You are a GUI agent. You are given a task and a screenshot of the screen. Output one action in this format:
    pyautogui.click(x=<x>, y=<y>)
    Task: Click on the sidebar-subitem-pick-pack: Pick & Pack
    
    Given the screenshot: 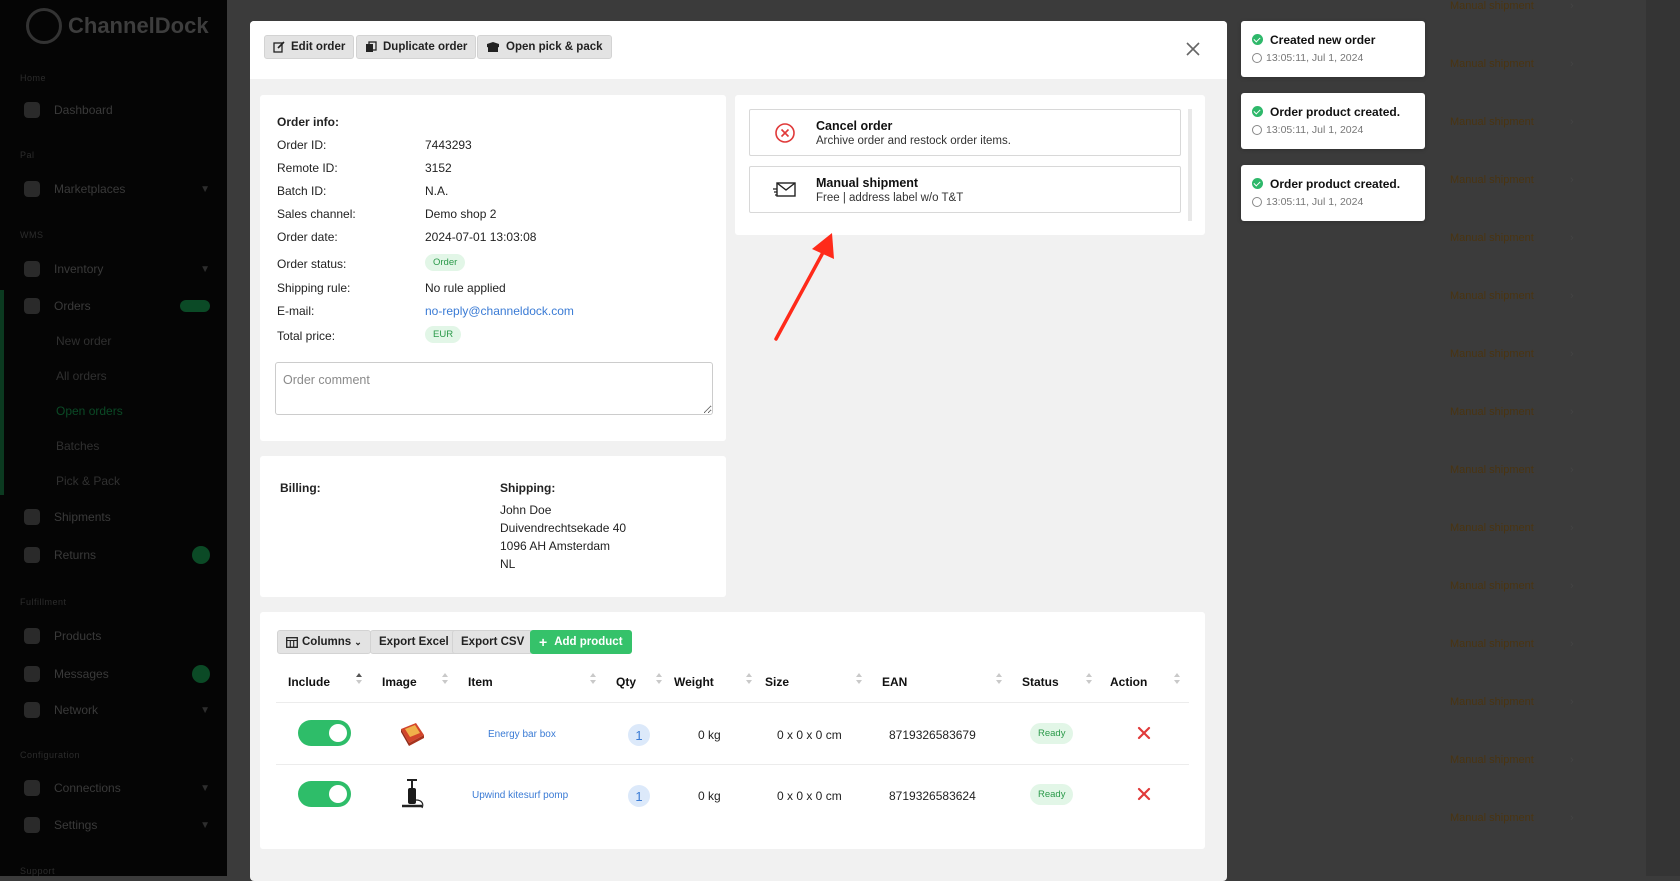 What is the action you would take?
    pyautogui.click(x=88, y=481)
    